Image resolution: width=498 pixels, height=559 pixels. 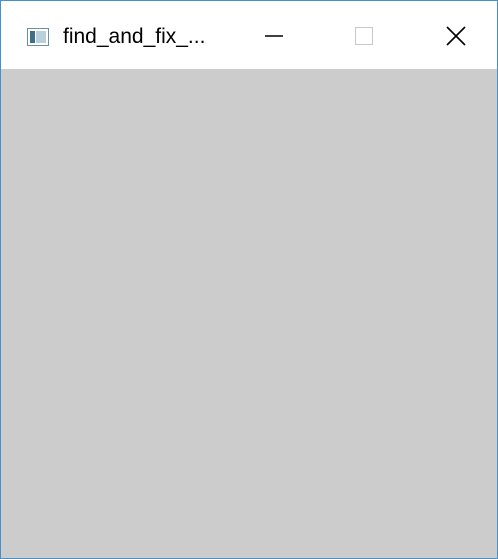 I want to click on maximize-button, so click(x=364, y=38).